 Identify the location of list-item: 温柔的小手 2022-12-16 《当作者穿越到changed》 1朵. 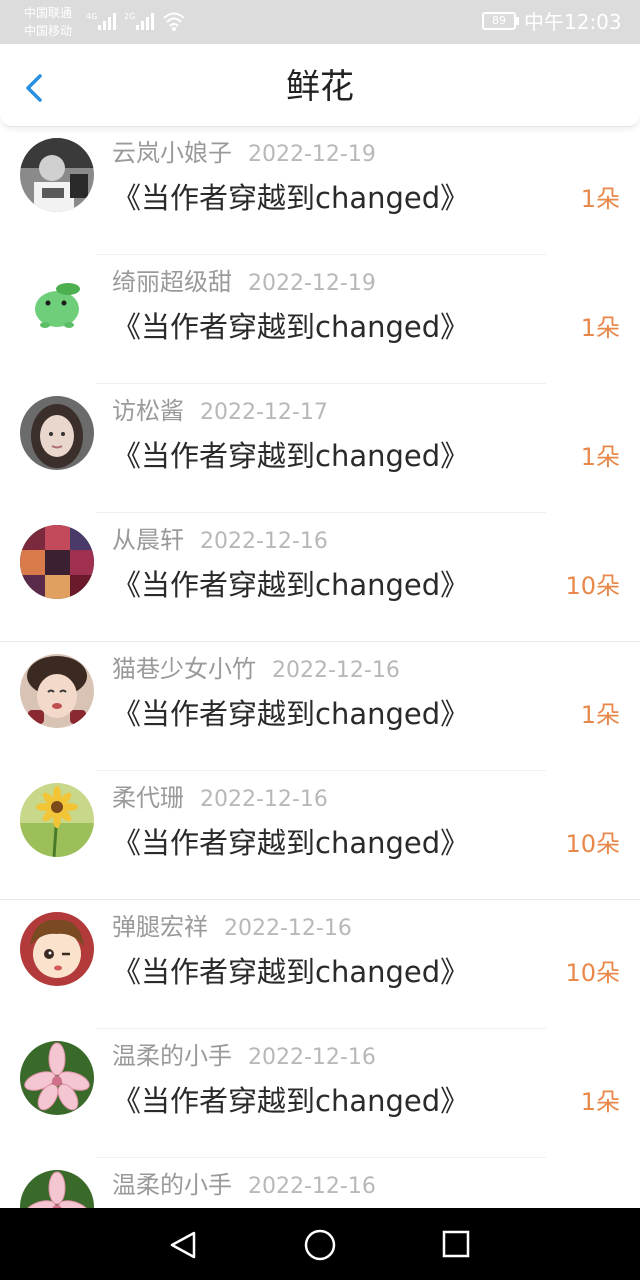
(320, 1093).